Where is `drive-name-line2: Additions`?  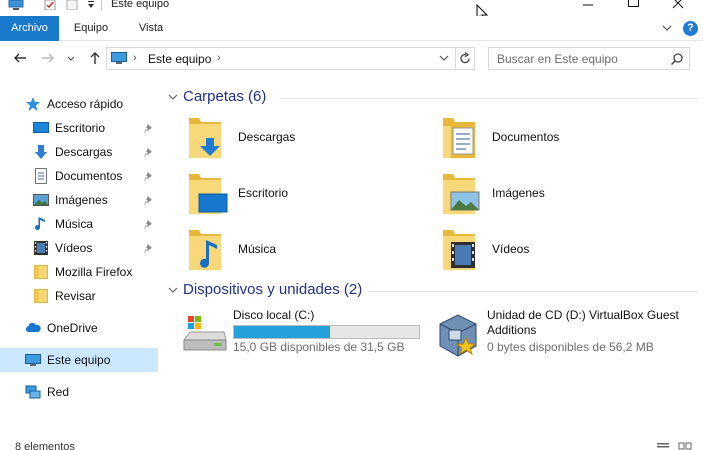
drive-name-line2: Additions is located at coordinates (512, 330).